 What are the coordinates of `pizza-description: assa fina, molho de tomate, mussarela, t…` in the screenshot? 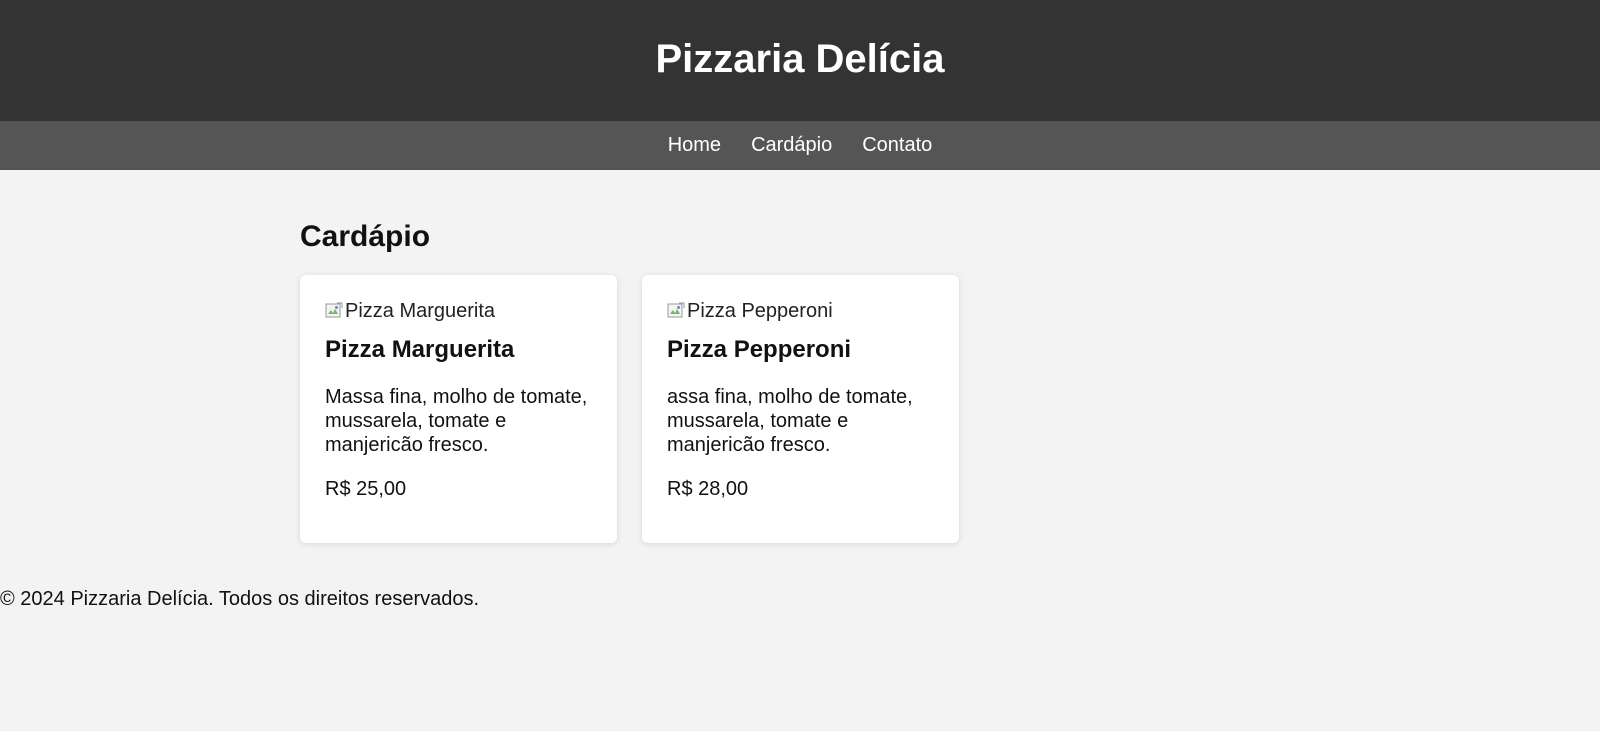 It's located at (790, 421).